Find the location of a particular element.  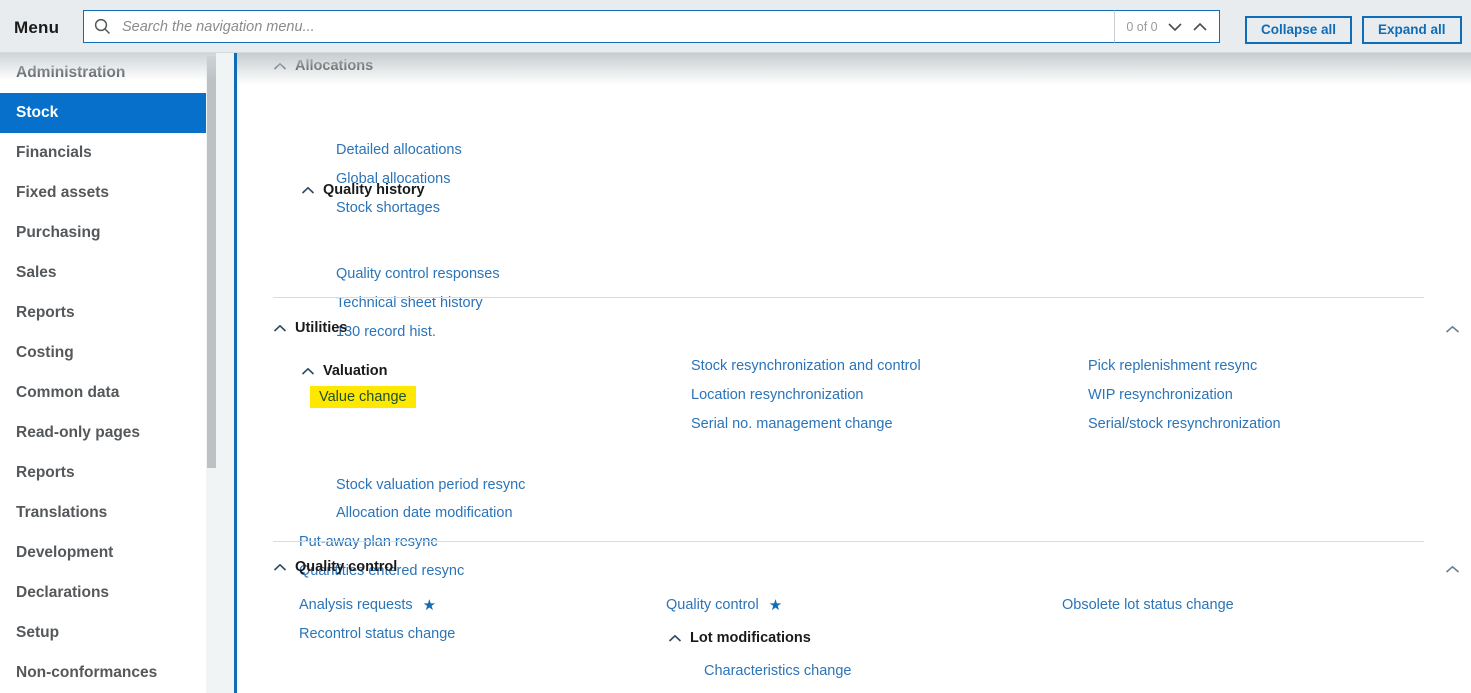

link-analysis-requests: Analysis requests ★ is located at coordinates (367, 605).